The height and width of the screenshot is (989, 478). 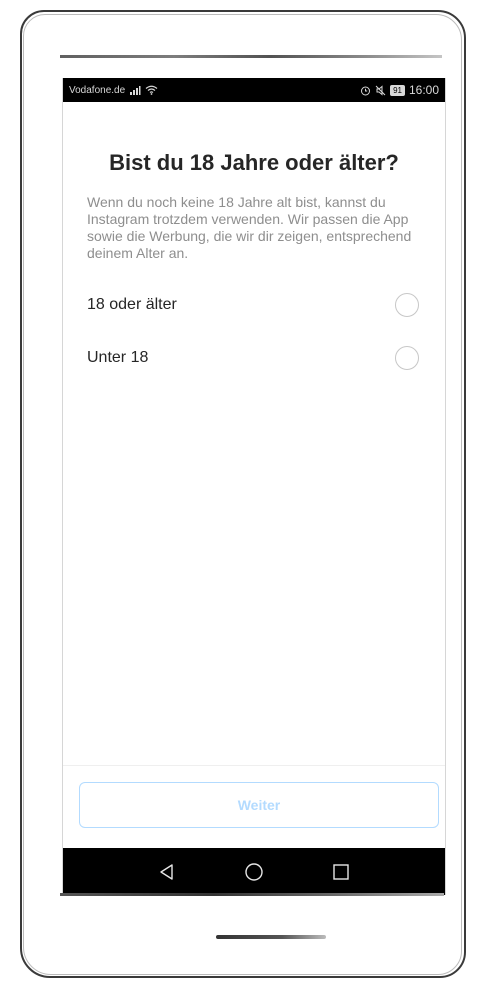 What do you see at coordinates (251, 56) in the screenshot?
I see `screen-edge-top` at bounding box center [251, 56].